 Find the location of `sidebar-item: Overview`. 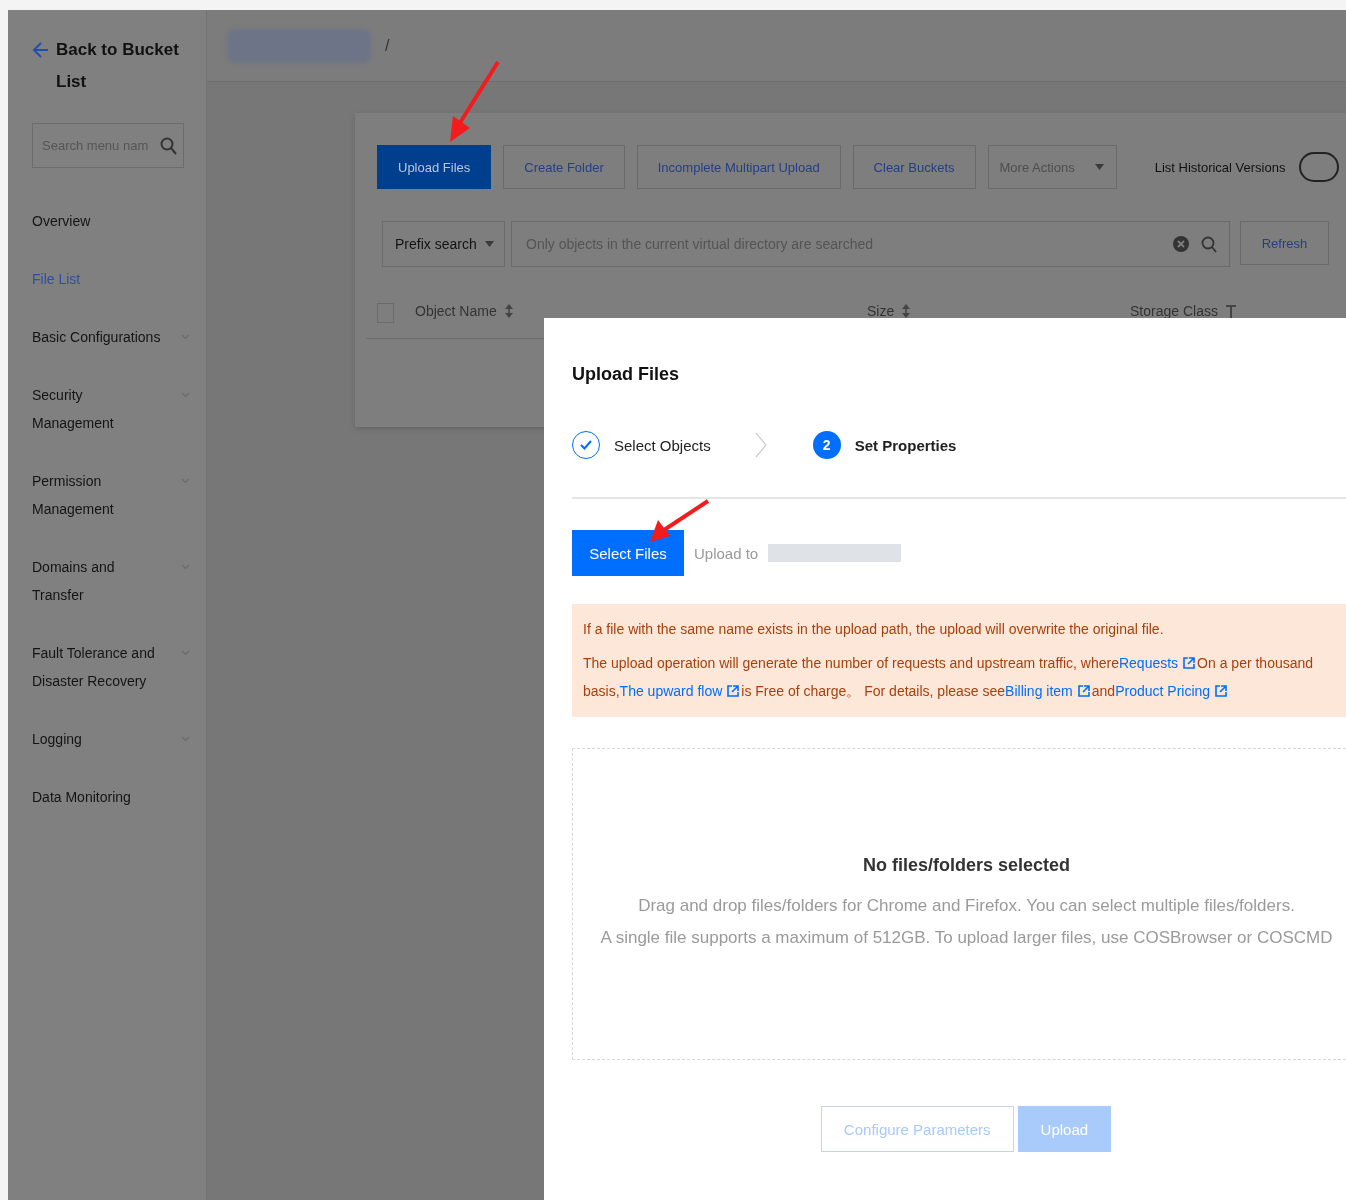

sidebar-item: Overview is located at coordinates (119, 221).